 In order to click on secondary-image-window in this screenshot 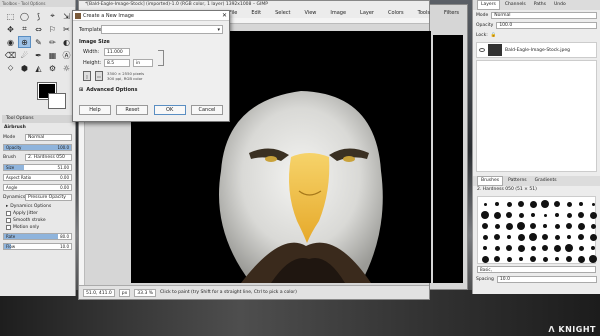, I will do `click(448, 147)`.